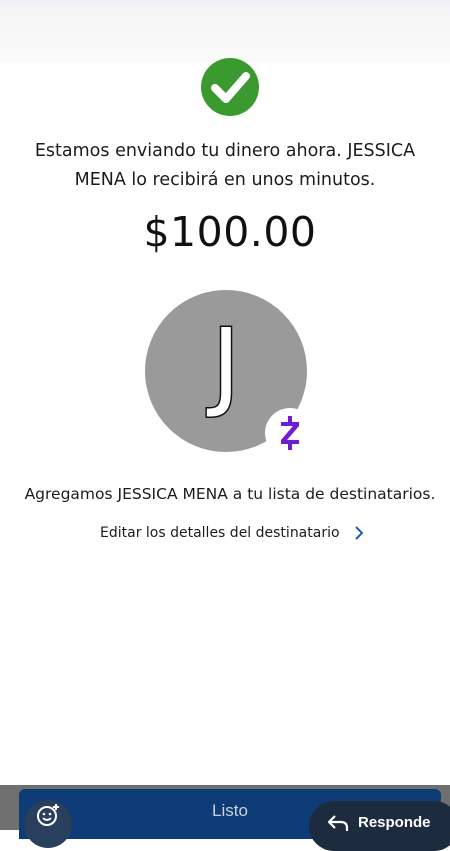  I want to click on add-reaction-button, so click(48, 824).